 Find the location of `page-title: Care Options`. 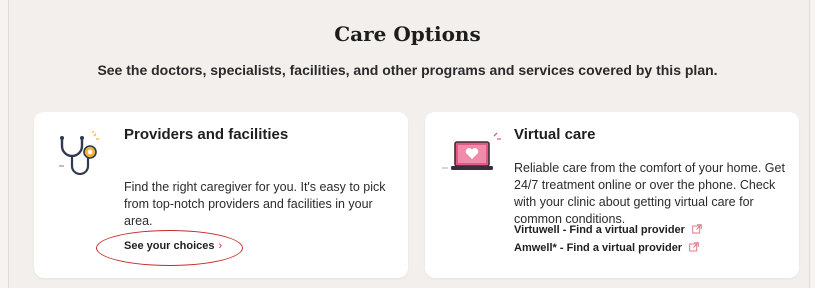

page-title: Care Options is located at coordinates (407, 34).